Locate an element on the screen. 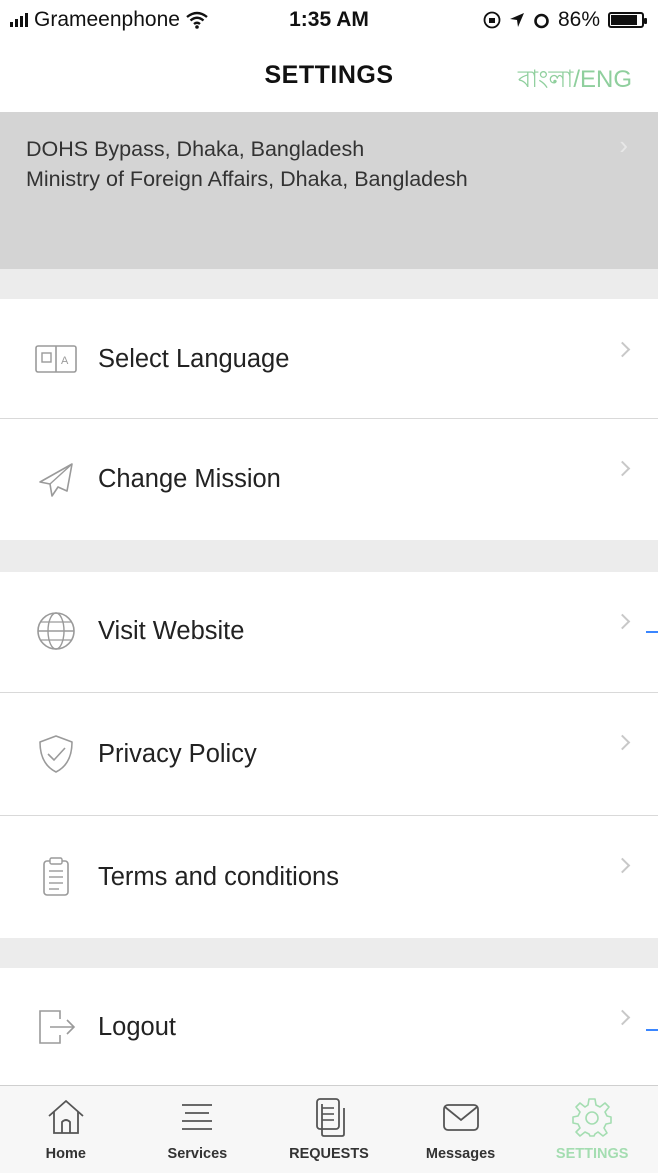  globe-icon is located at coordinates (56, 631).